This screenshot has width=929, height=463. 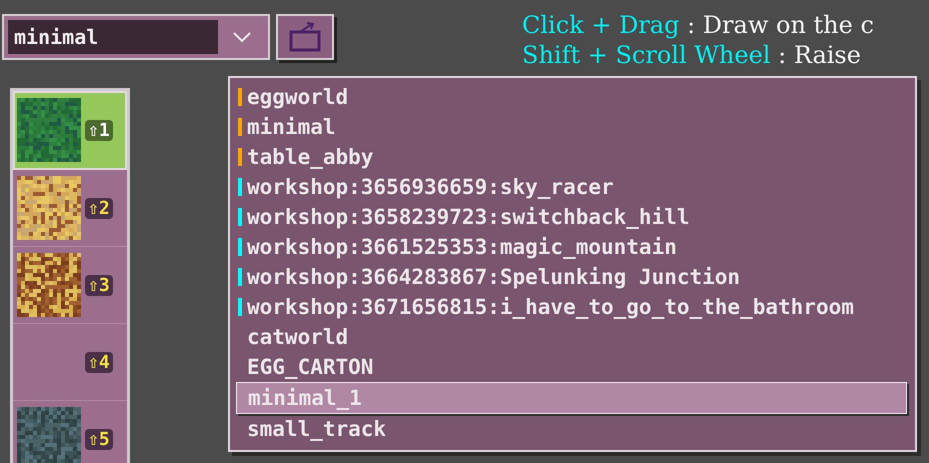 I want to click on shortcut-description: : Raise, so click(x=819, y=55).